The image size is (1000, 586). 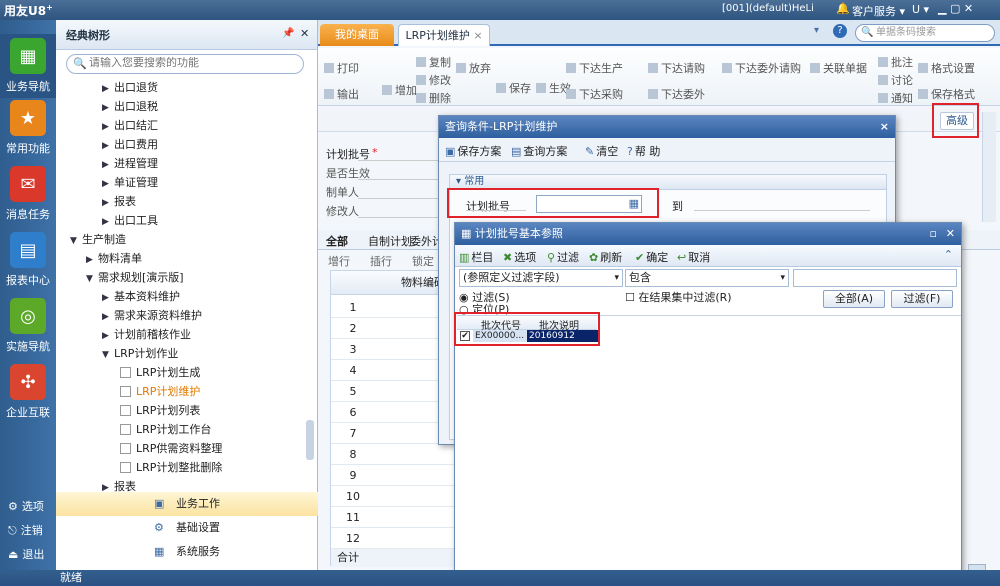 I want to click on filter-value-input, so click(x=875, y=278).